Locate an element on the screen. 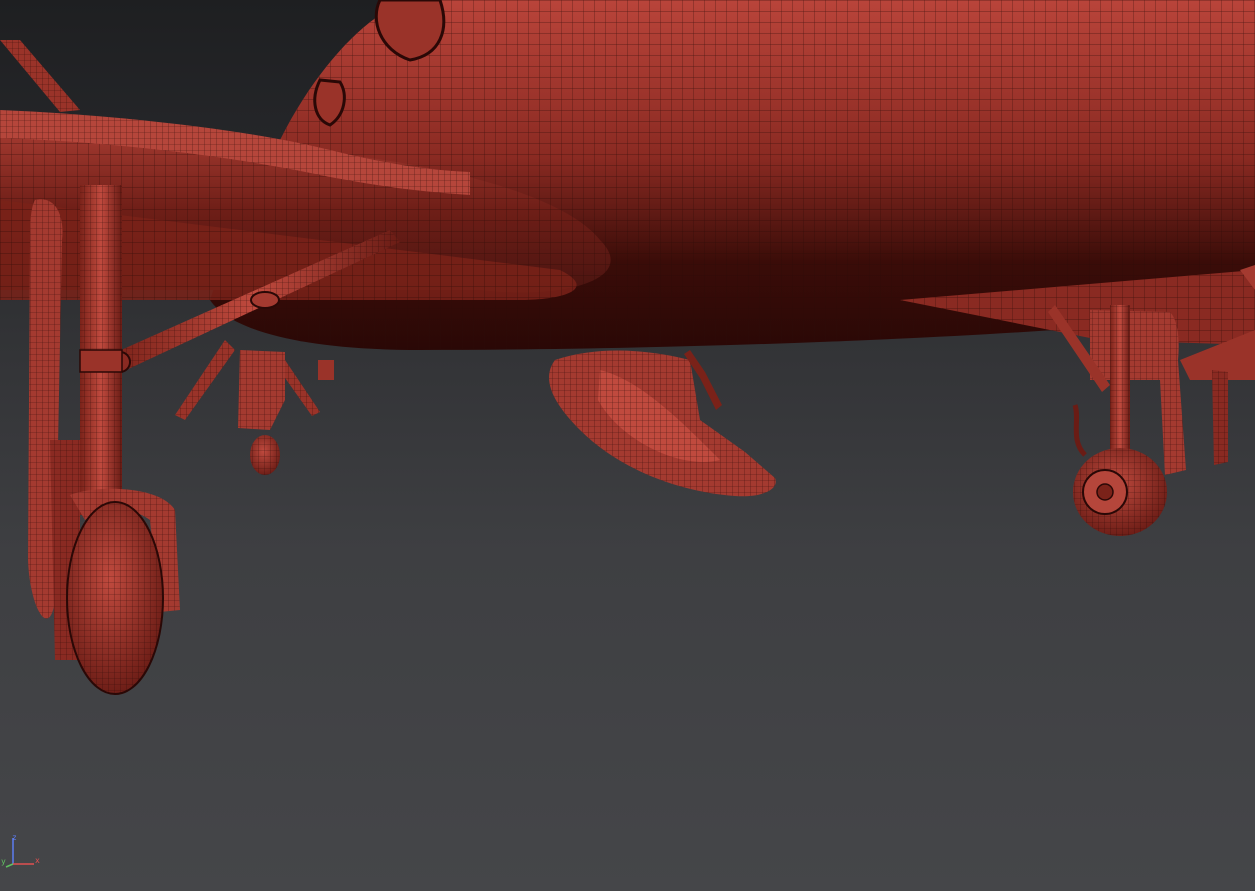 This screenshot has height=891, width=1255. axis-x-label: x is located at coordinates (37, 860).